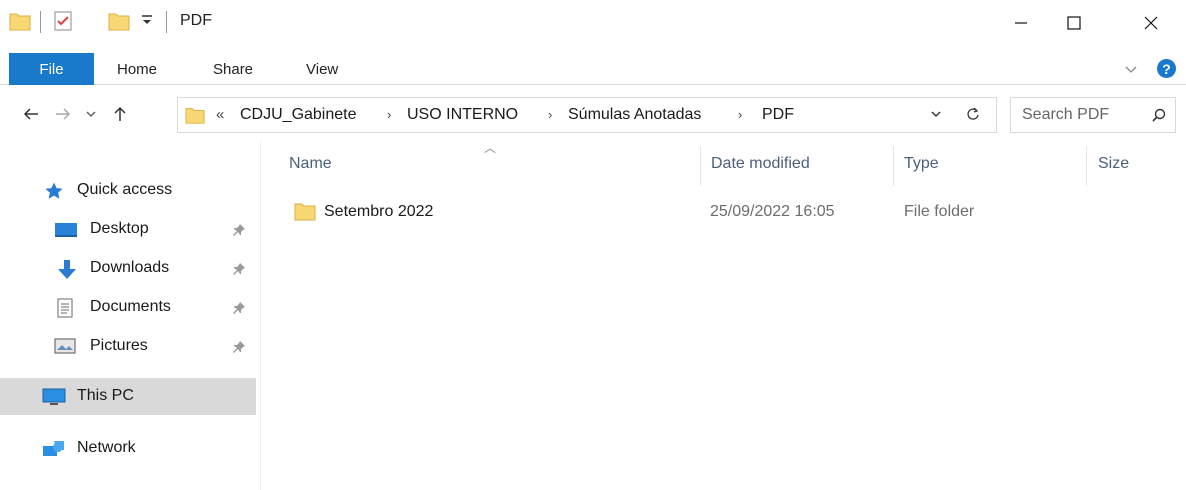 The image size is (1186, 490). What do you see at coordinates (119, 228) in the screenshot?
I see `nav-label: Desktop` at bounding box center [119, 228].